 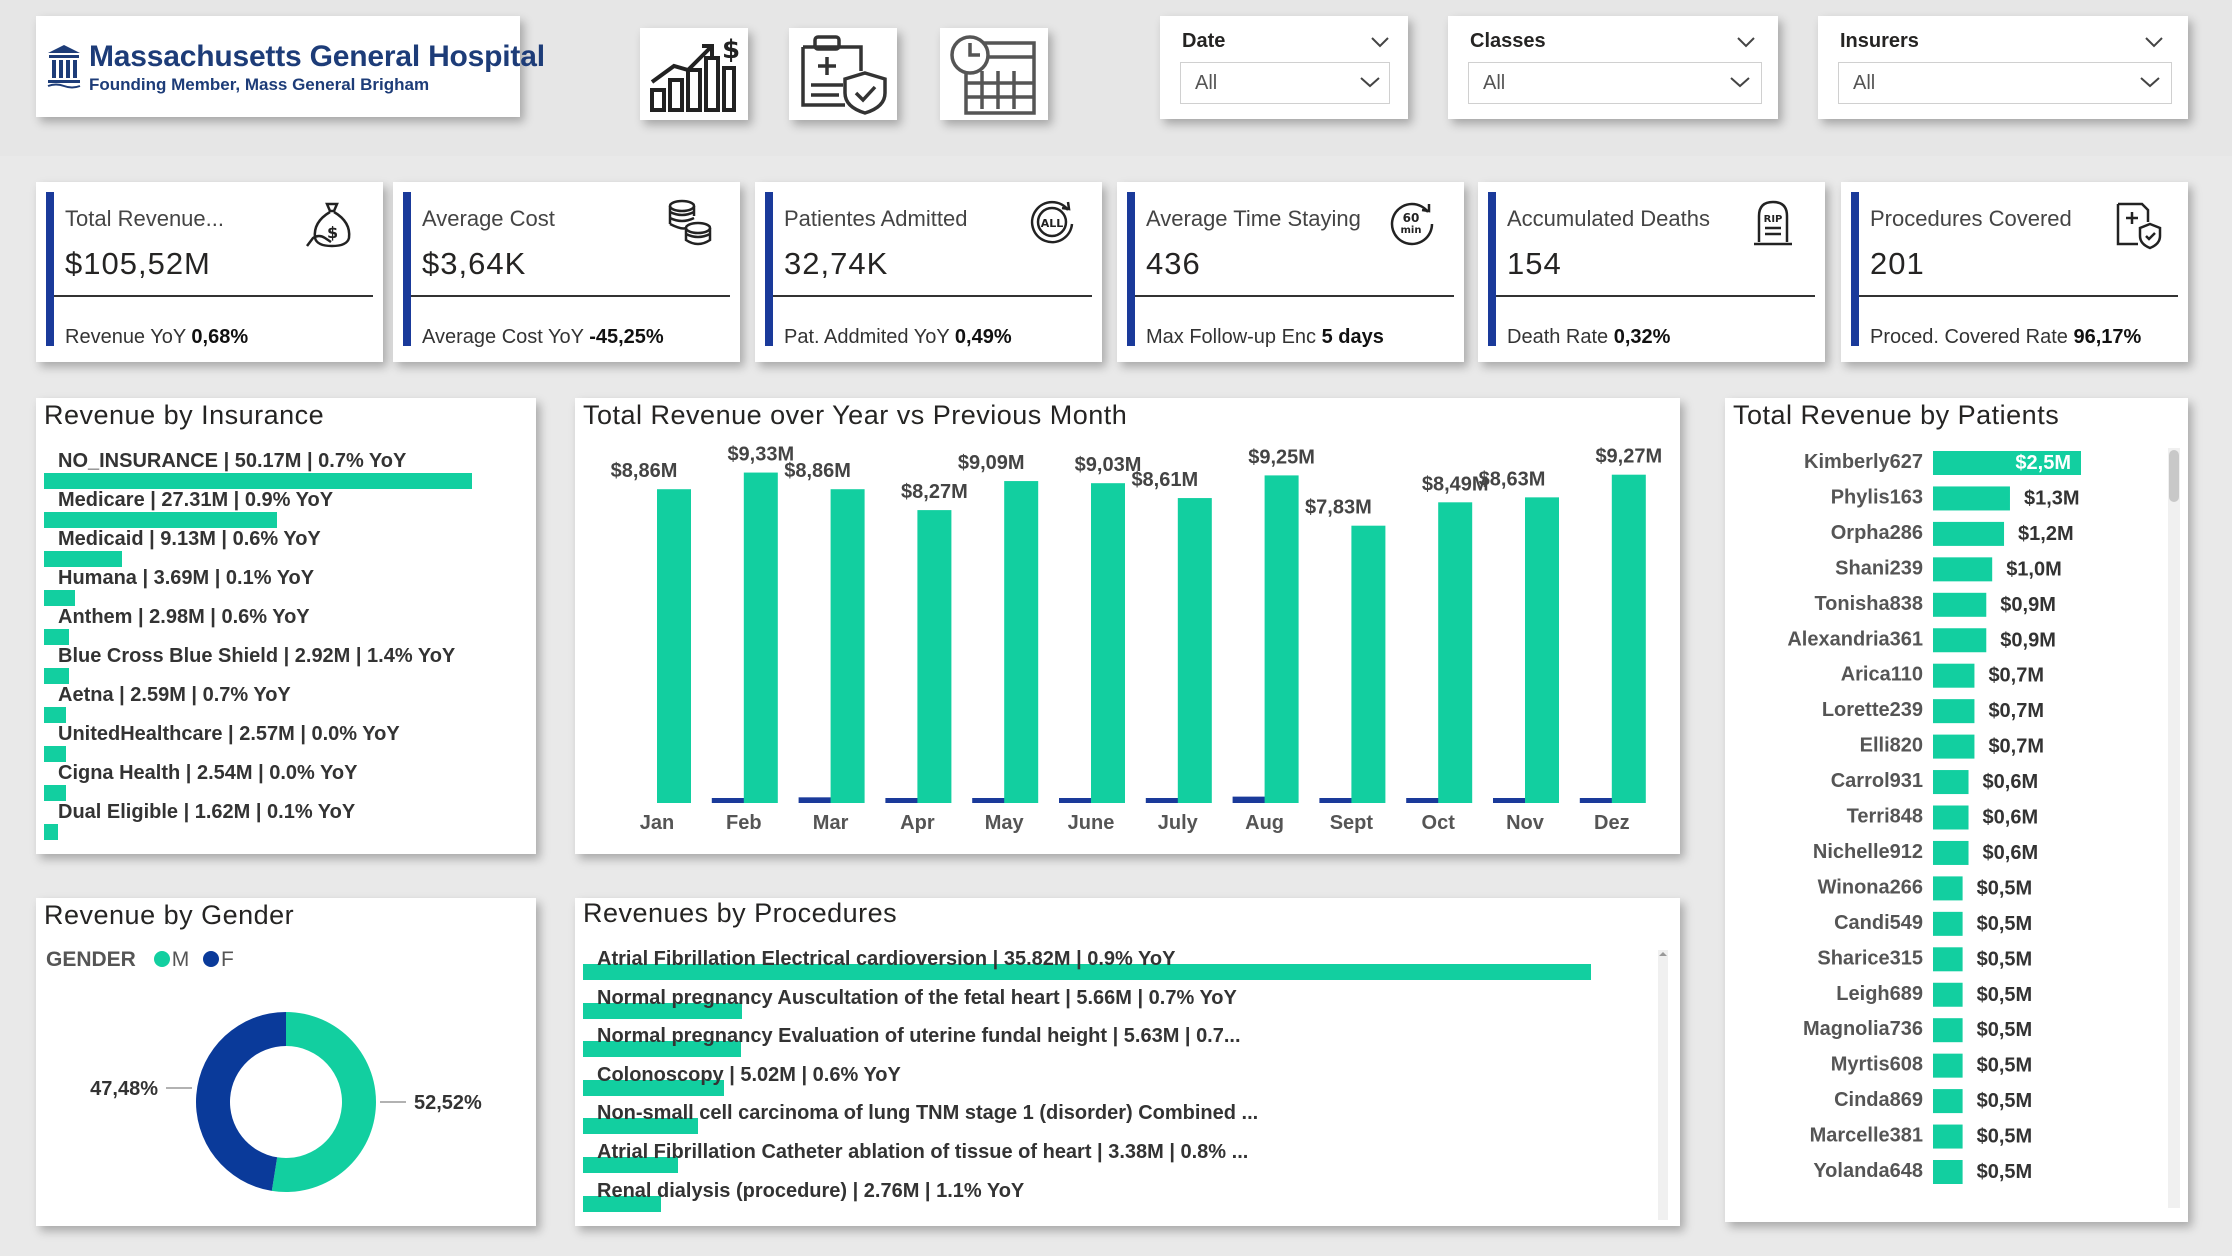 What do you see at coordinates (140, 959) in the screenshot?
I see `gender-legend: GENDER M F` at bounding box center [140, 959].